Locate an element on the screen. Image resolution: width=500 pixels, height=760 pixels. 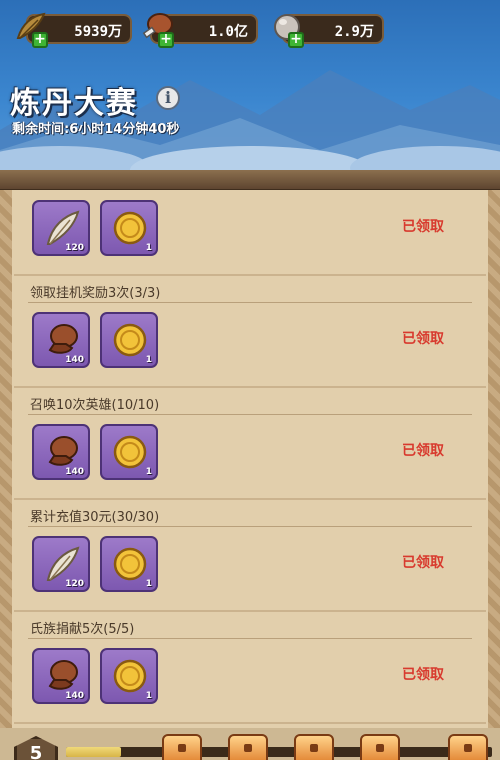
task-label: 召唤10次英雄(10/10) is located at coordinates (95, 405).